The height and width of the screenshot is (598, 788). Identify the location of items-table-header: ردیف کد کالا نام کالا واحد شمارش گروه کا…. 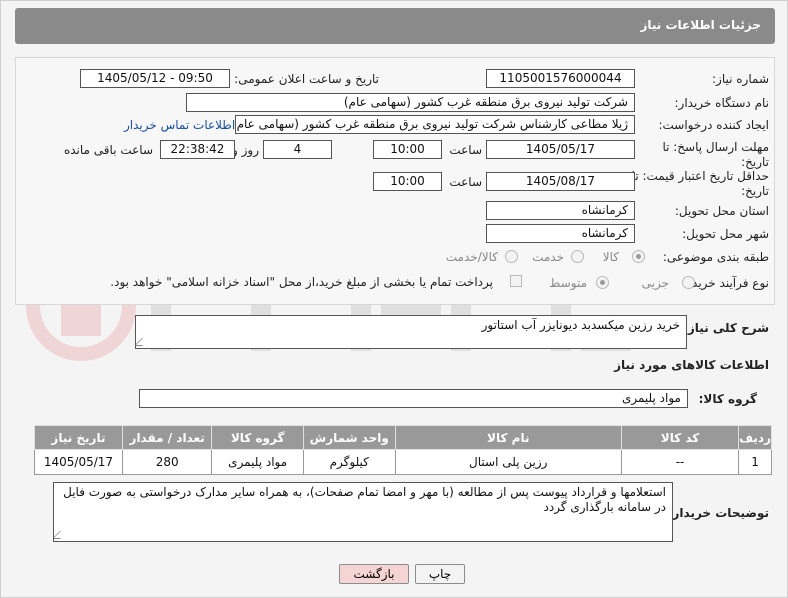
(403, 437).